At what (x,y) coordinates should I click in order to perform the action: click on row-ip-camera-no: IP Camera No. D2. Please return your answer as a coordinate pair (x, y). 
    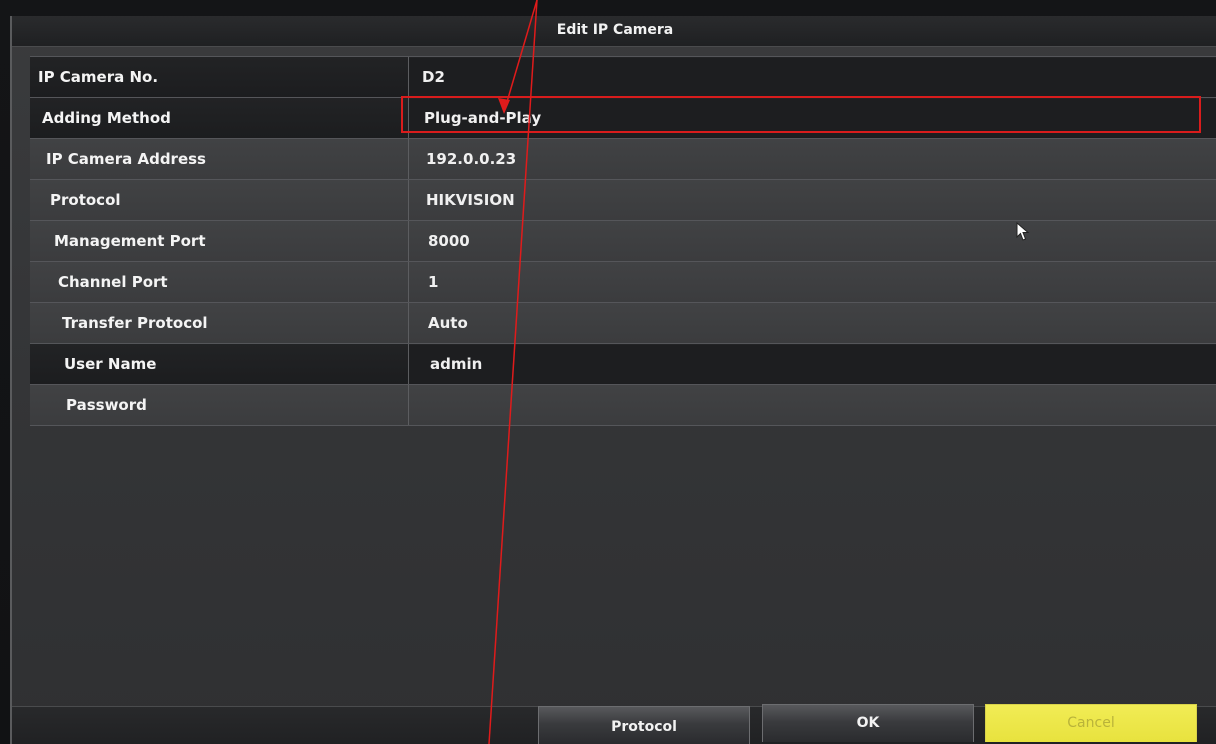
    Looking at the image, I should click on (623, 77).